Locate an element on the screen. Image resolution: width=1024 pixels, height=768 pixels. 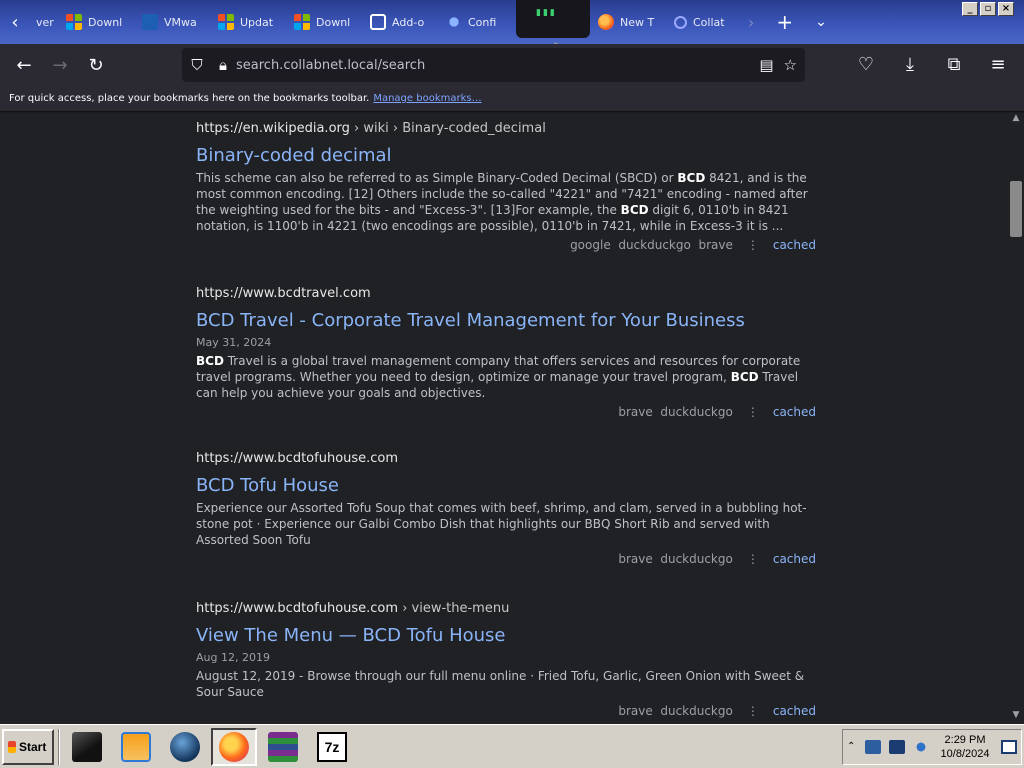
result-host: https://www.bcdtravel.com is located at coordinates (283, 293).